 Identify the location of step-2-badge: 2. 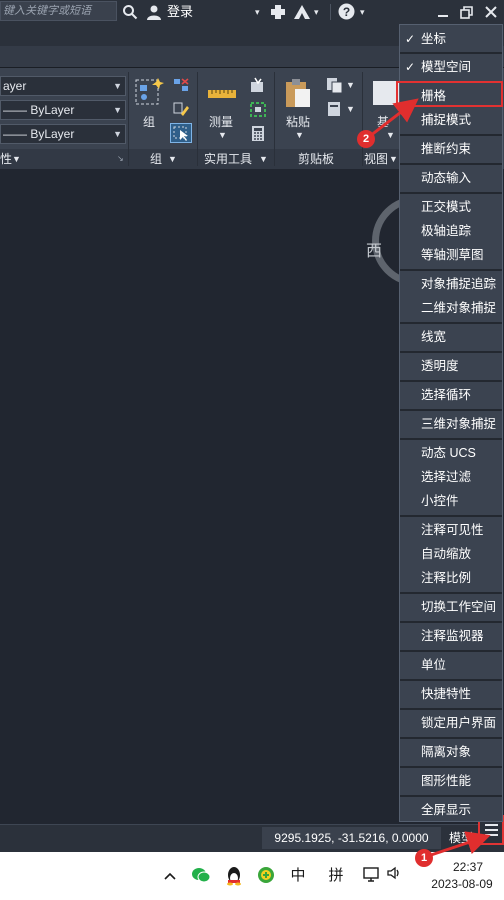
(366, 139).